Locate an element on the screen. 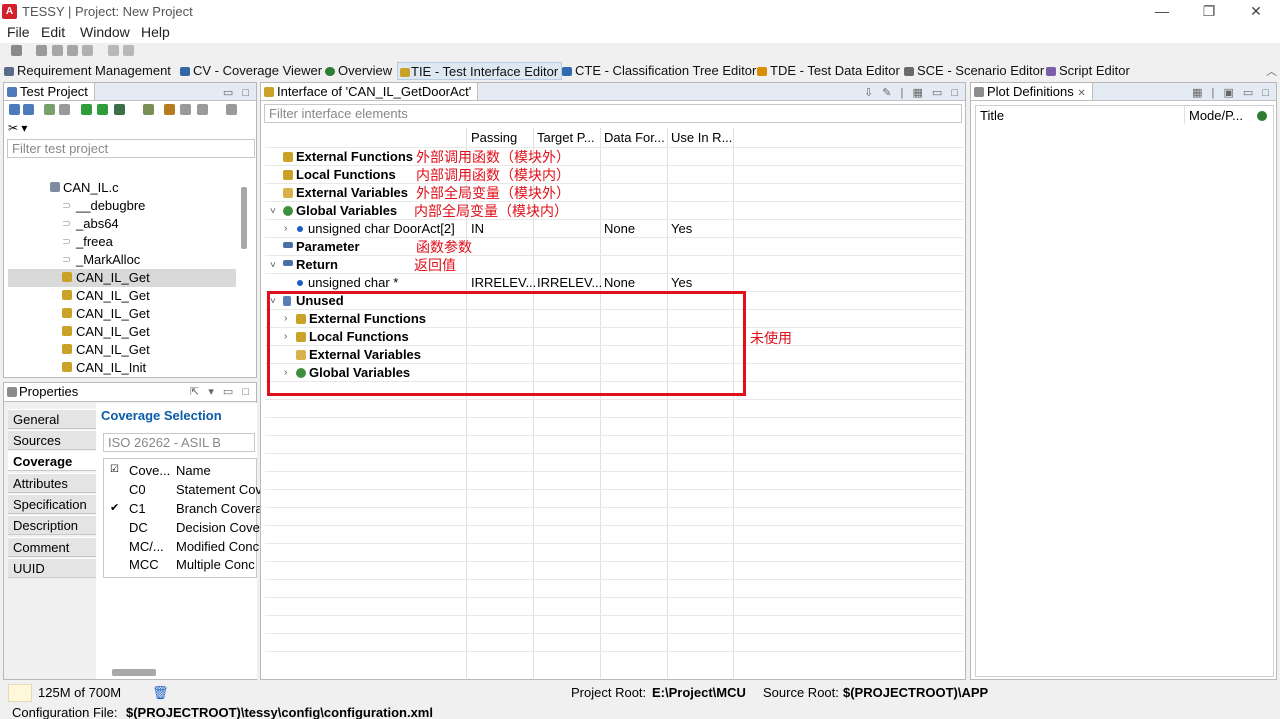 Image resolution: width=1280 pixels, height=719 pixels. scenario-icon is located at coordinates (909, 71).